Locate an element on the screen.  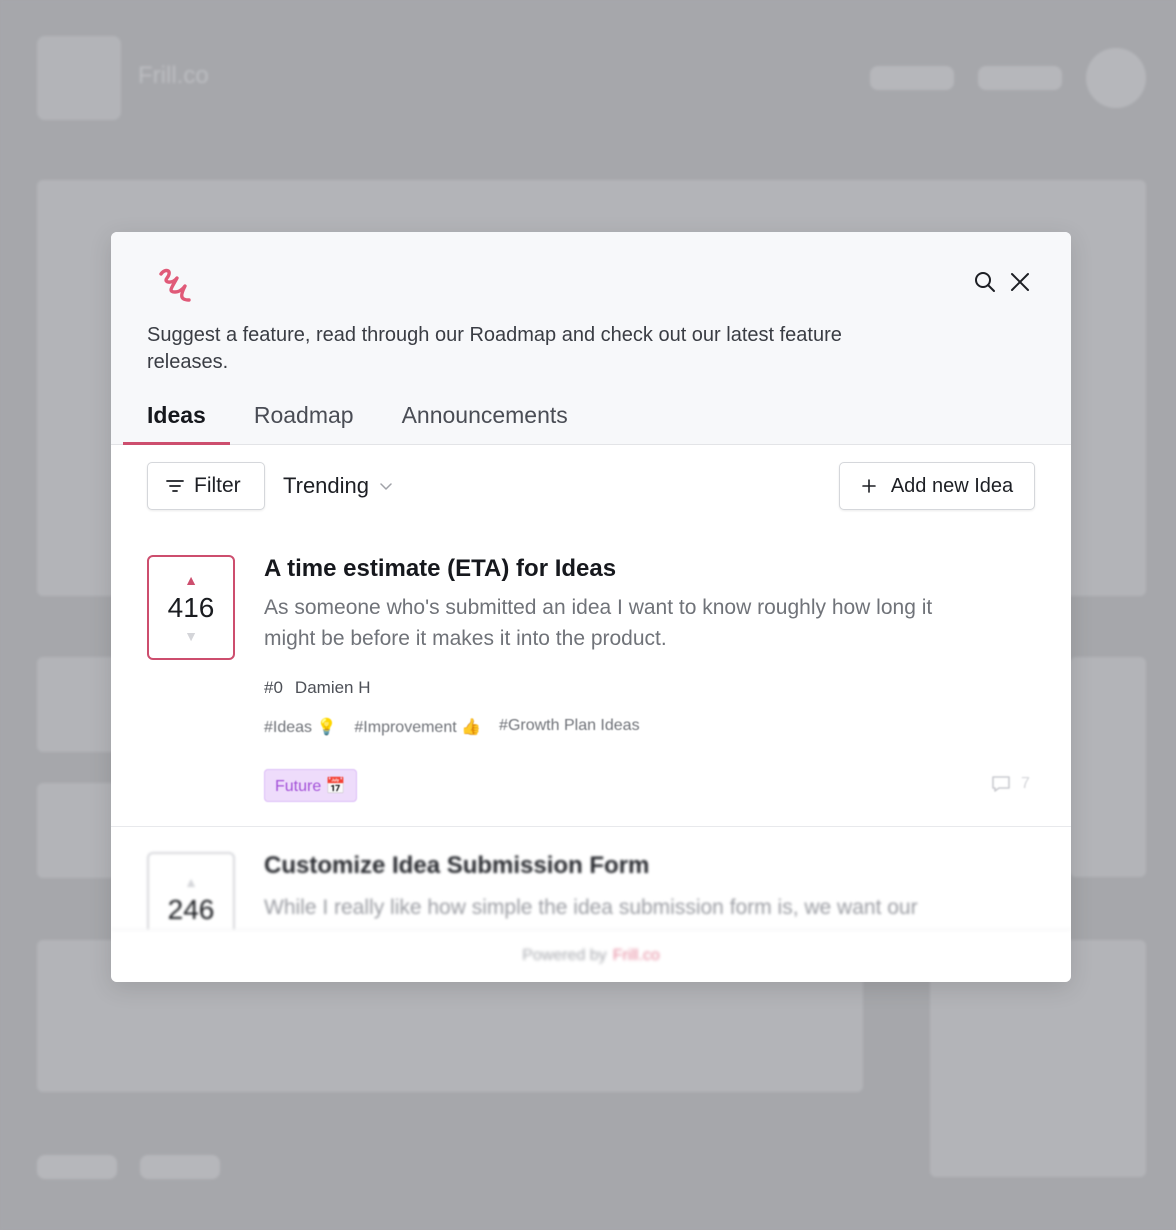
tab-announcements: Announcements is located at coordinates (485, 422).